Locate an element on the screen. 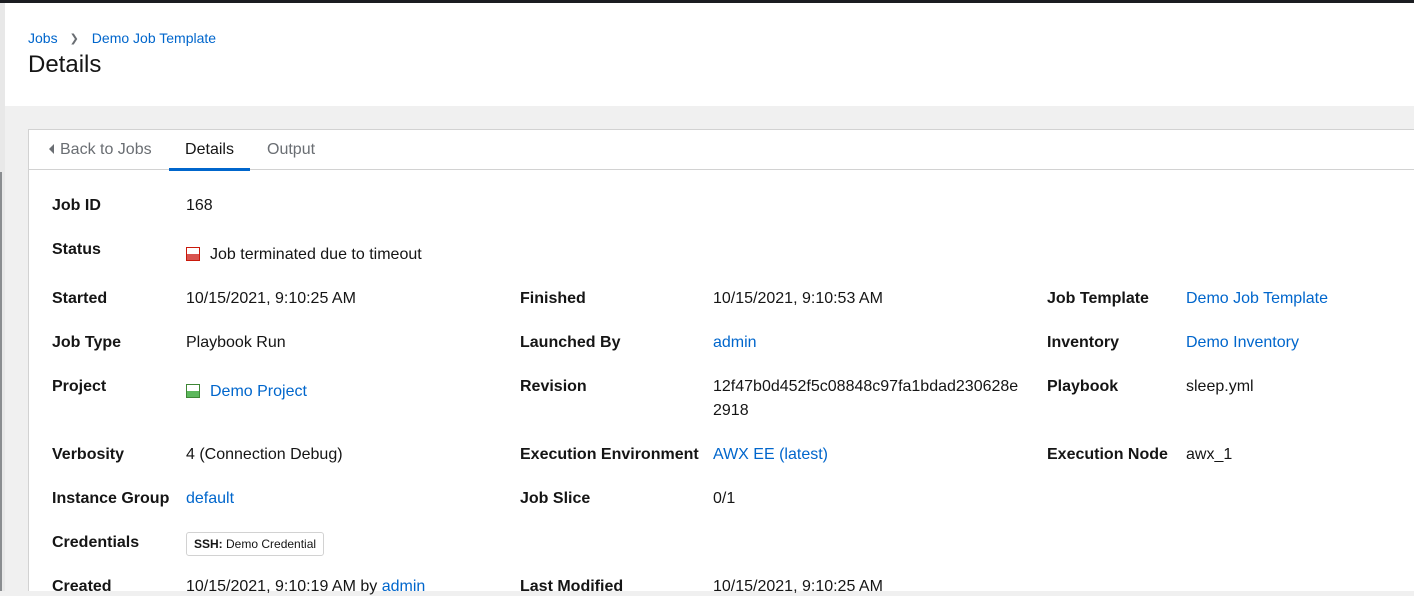 The height and width of the screenshot is (596, 1414). job-type-label: Job Type is located at coordinates (87, 342).